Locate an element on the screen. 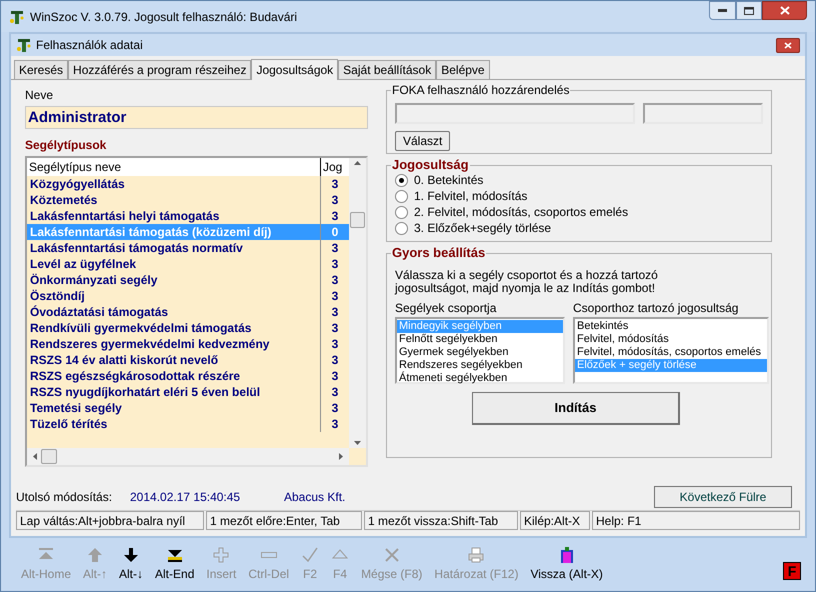  table-row: Köztemetés 3 is located at coordinates (188, 200).